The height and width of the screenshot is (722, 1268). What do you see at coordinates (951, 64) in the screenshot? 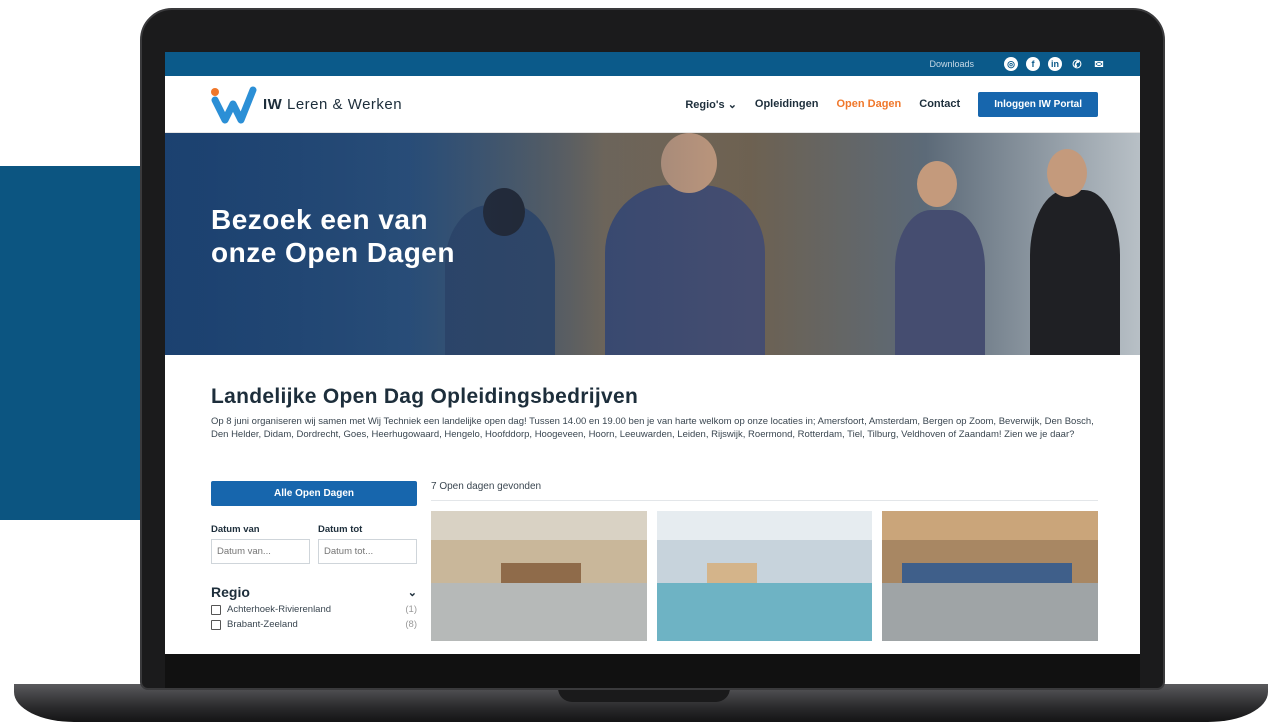
I see `downloads-link: Downloads` at bounding box center [951, 64].